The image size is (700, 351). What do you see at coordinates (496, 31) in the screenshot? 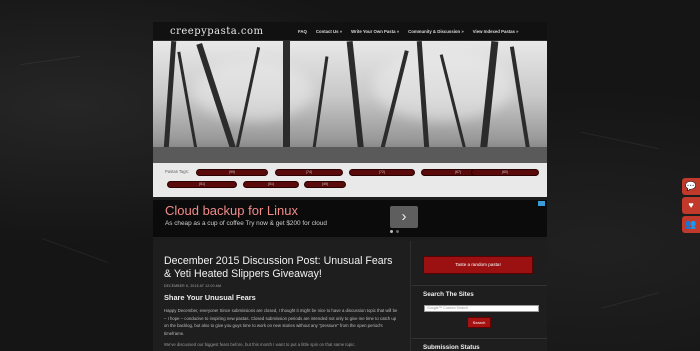
I see `nav-view-indexed-pastas: View Indexed Pastas »` at bounding box center [496, 31].